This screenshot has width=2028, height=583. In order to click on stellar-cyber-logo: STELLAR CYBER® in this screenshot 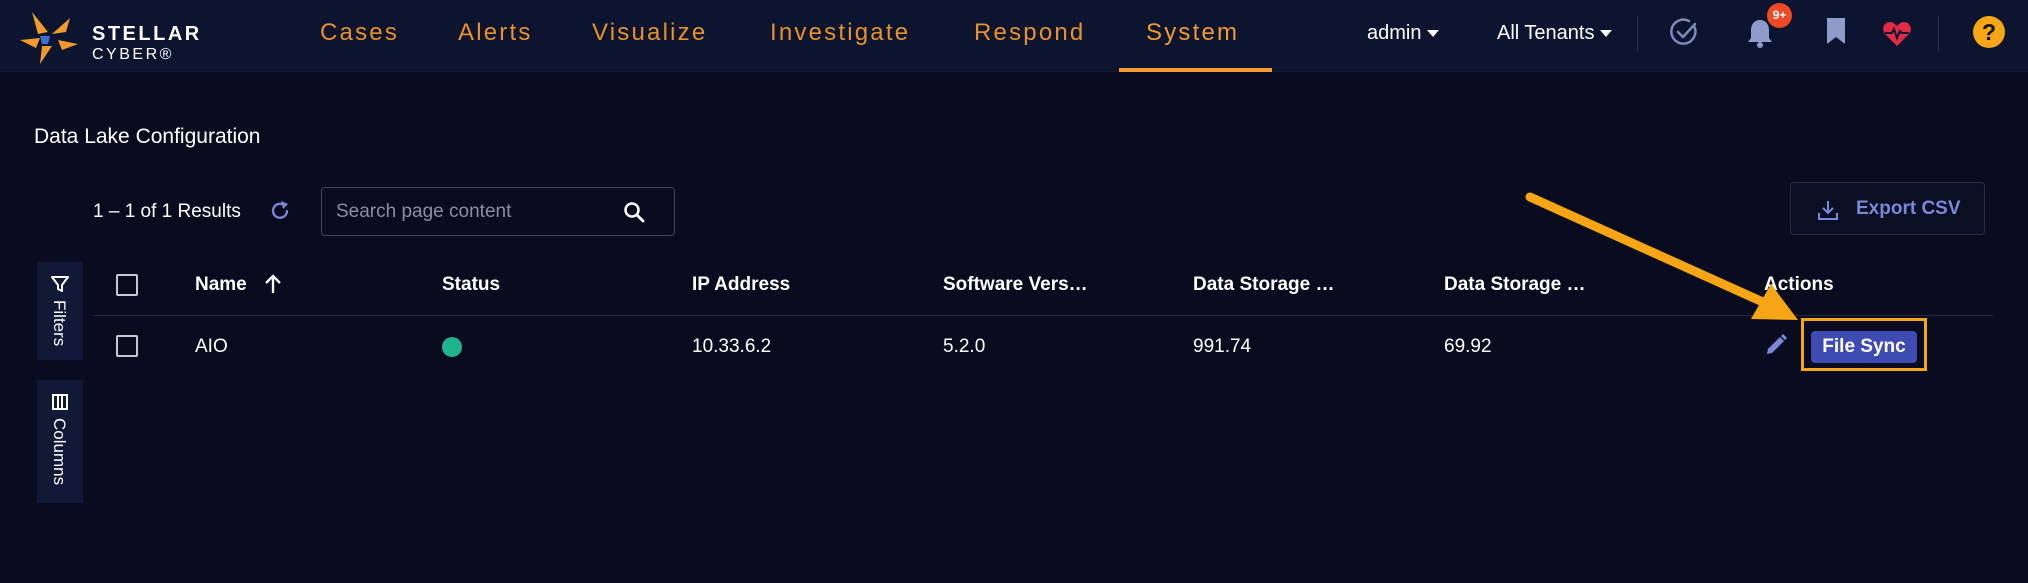, I will do `click(113, 37)`.